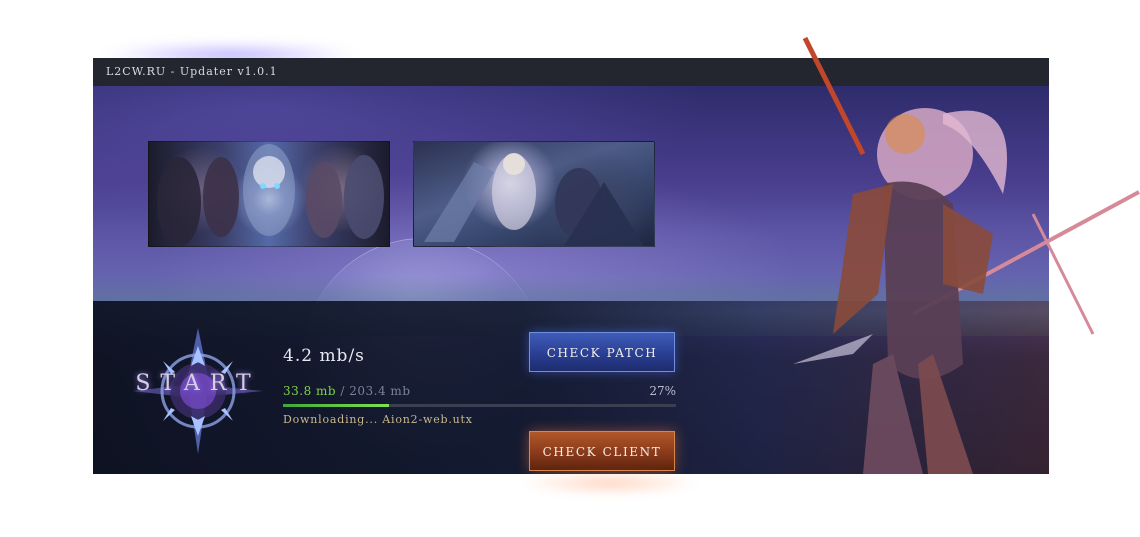 This screenshot has width=1140, height=537. I want to click on download-sizes: 33.8 mb / 203.4 mb, so click(347, 391).